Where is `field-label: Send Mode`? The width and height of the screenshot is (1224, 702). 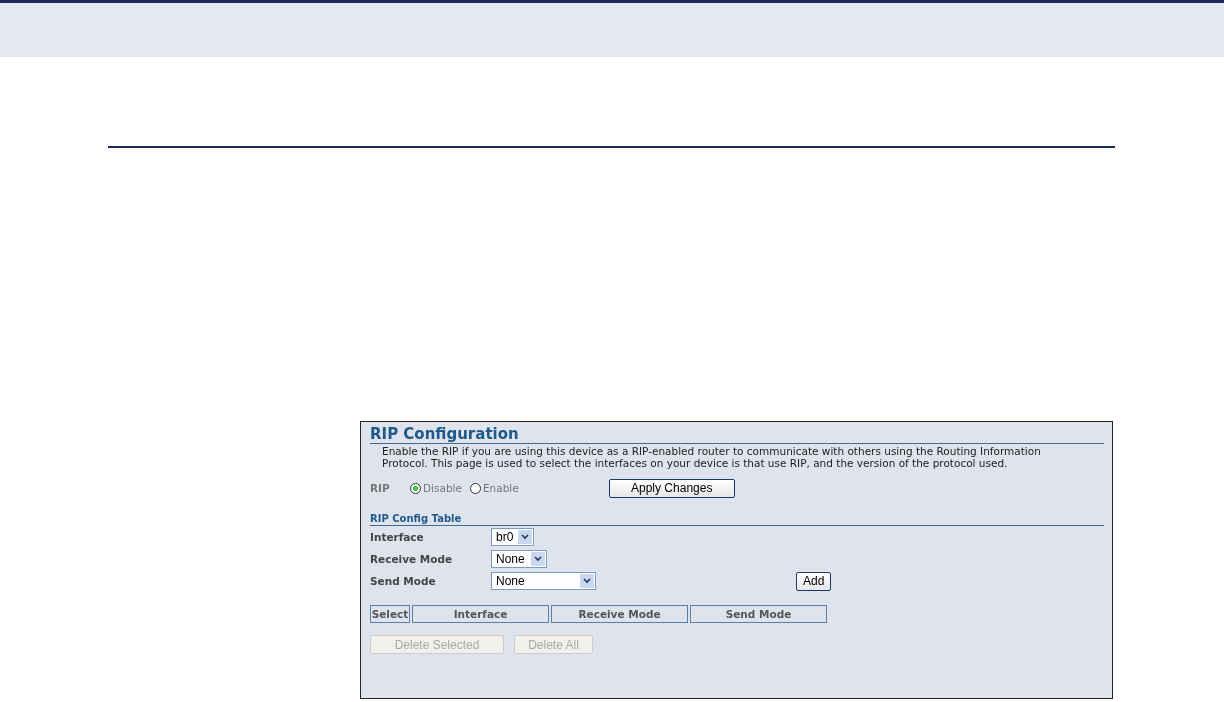 field-label: Send Mode is located at coordinates (403, 581).